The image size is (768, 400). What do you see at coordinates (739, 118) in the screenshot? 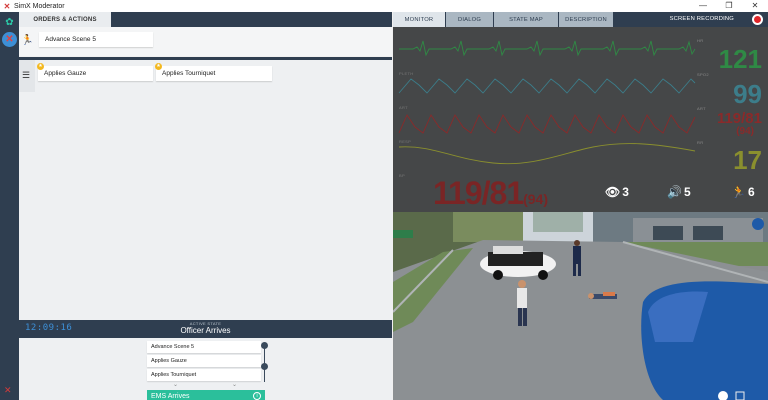
I see `art-value: 119/81` at bounding box center [739, 118].